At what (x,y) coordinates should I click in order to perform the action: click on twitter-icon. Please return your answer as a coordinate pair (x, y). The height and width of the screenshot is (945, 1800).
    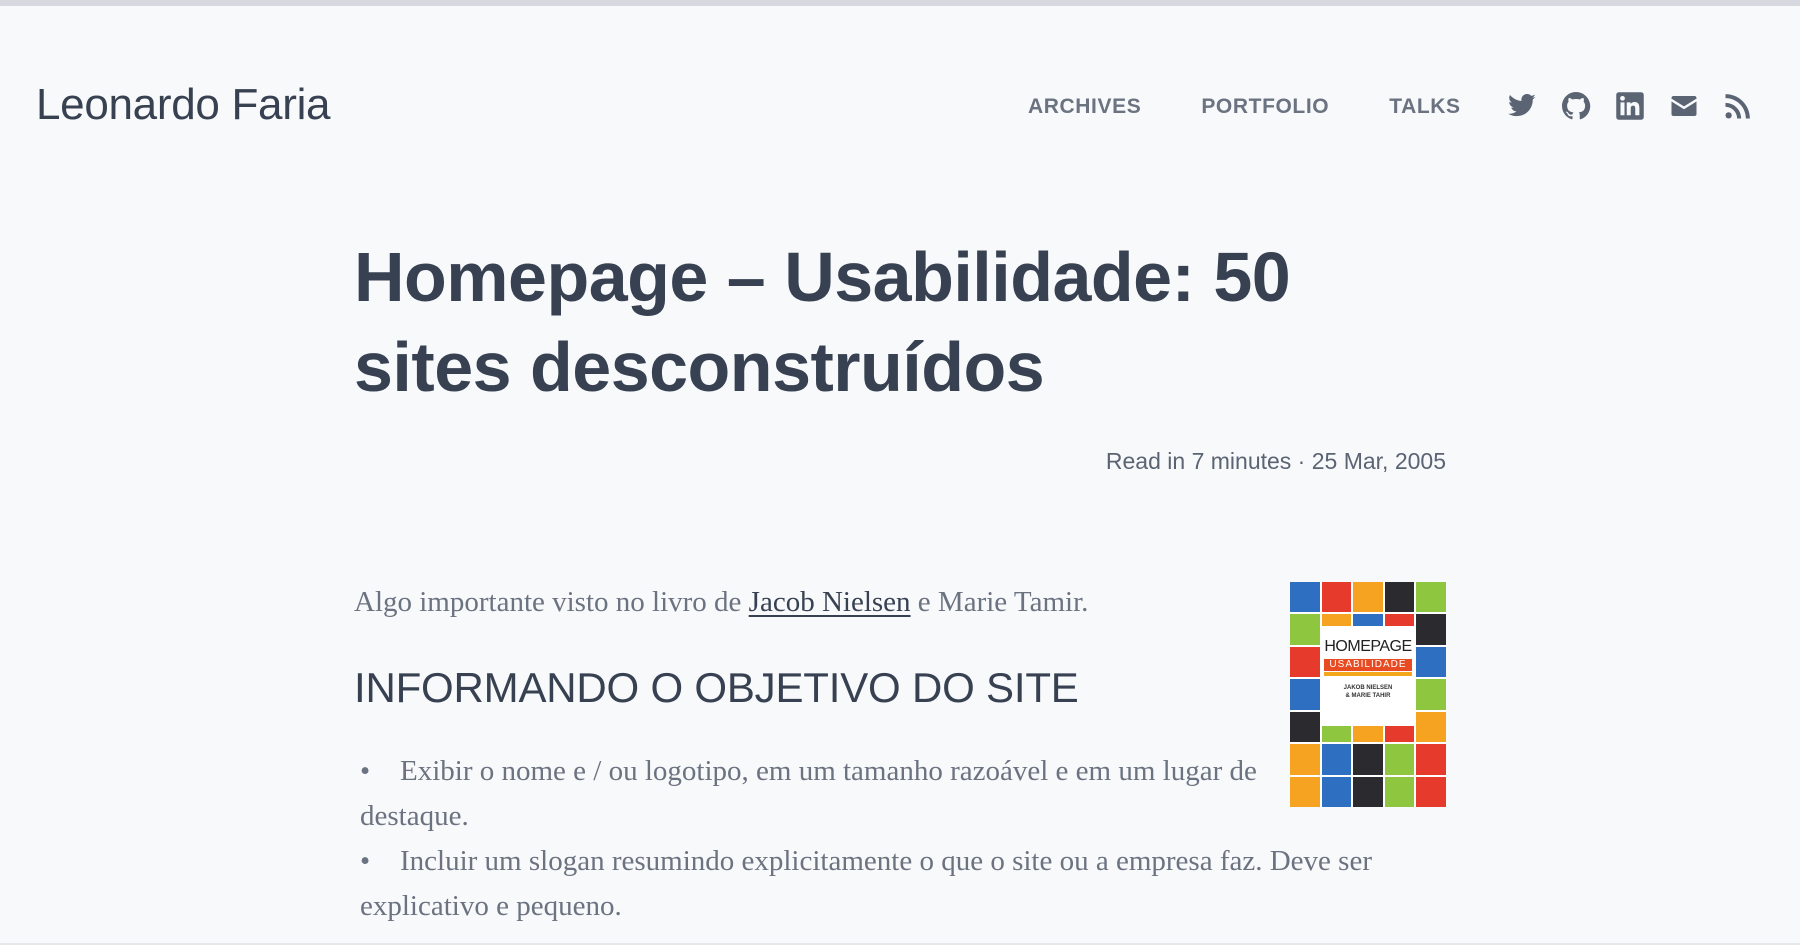
    Looking at the image, I should click on (1522, 106).